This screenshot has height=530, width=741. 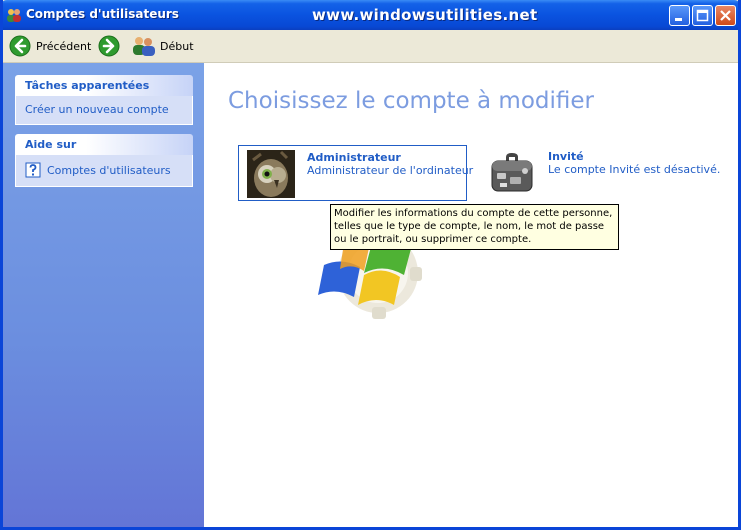 I want to click on back-label: Précédent, so click(x=64, y=46).